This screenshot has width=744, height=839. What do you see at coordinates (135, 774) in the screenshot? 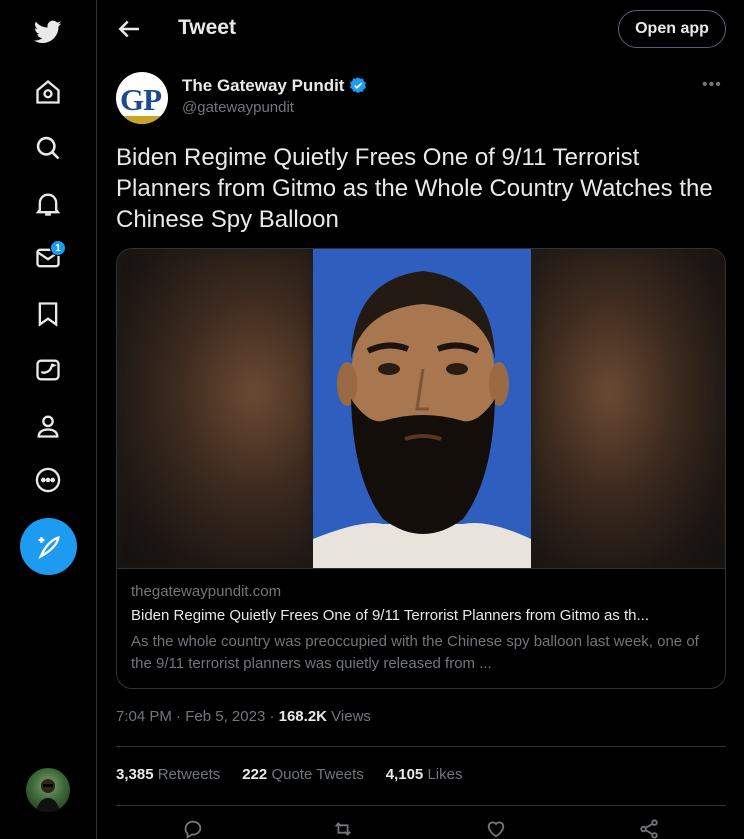
I see `retweets-count: 3,385` at bounding box center [135, 774].